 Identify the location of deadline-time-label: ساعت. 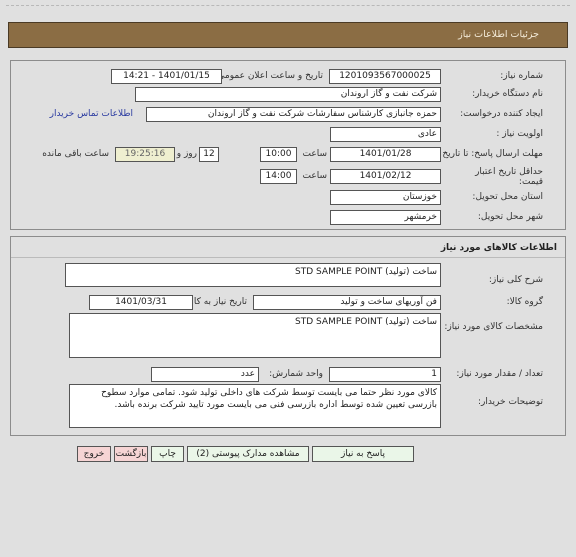
(315, 154).